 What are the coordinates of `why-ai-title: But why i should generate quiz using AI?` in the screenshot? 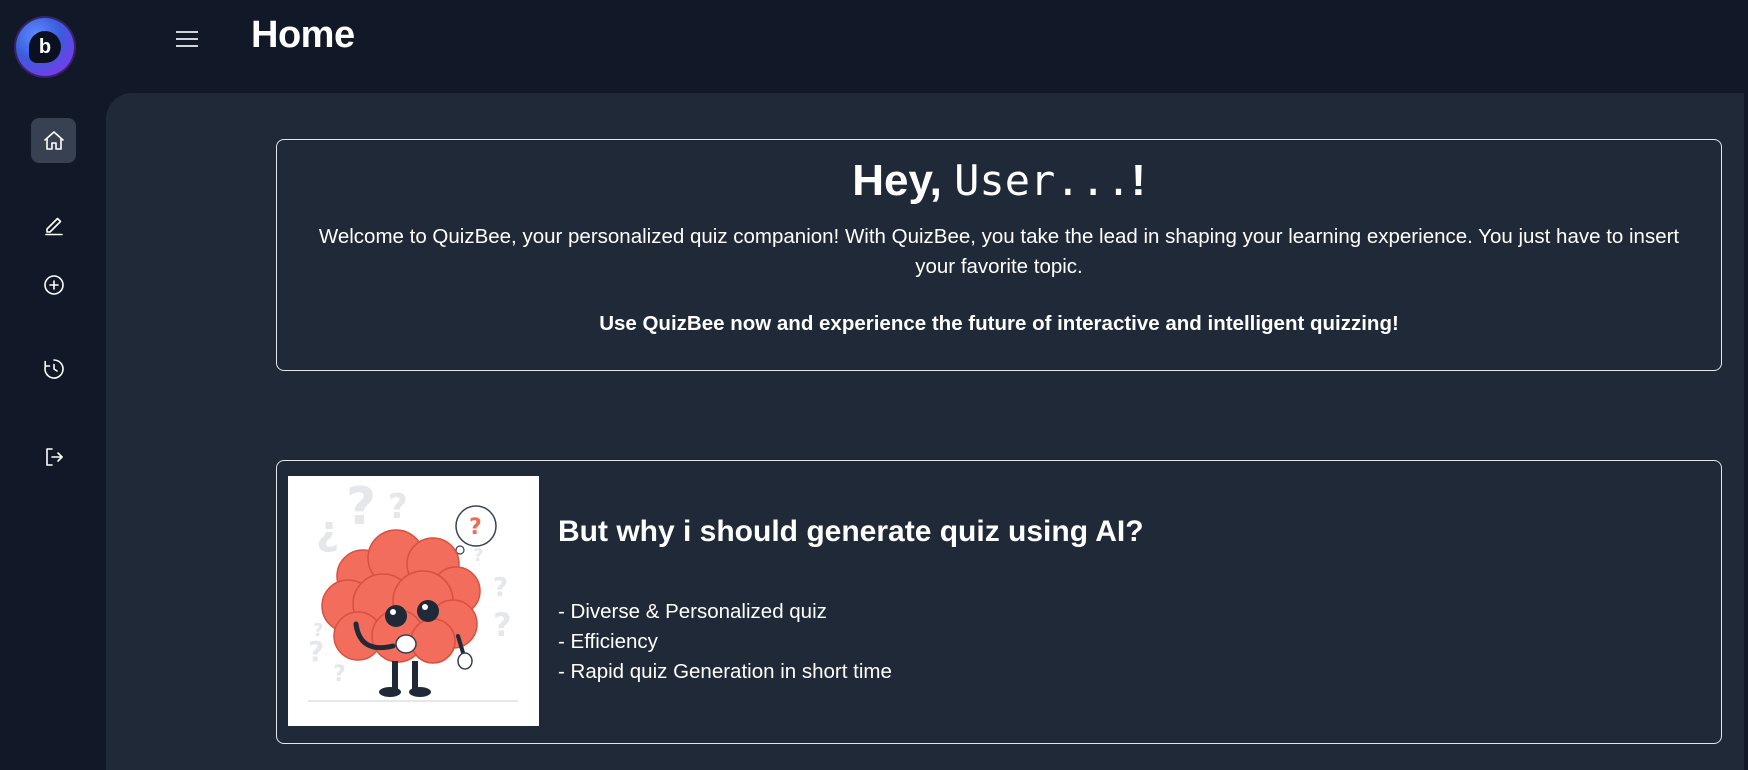 It's located at (851, 531).